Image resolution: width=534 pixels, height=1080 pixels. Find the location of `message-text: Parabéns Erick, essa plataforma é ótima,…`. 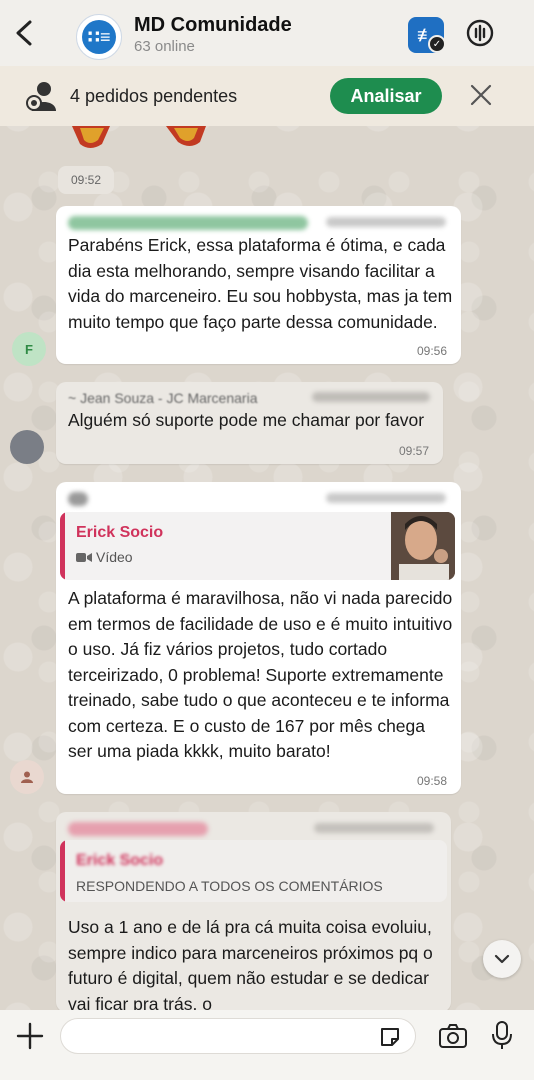

message-text: Parabéns Erick, essa plataforma é ótima,… is located at coordinates (260, 283).